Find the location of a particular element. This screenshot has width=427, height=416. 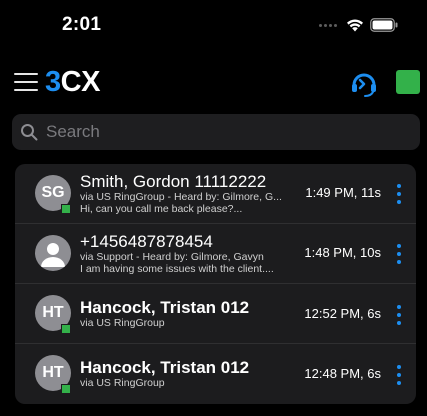

battery-icon is located at coordinates (384, 25).